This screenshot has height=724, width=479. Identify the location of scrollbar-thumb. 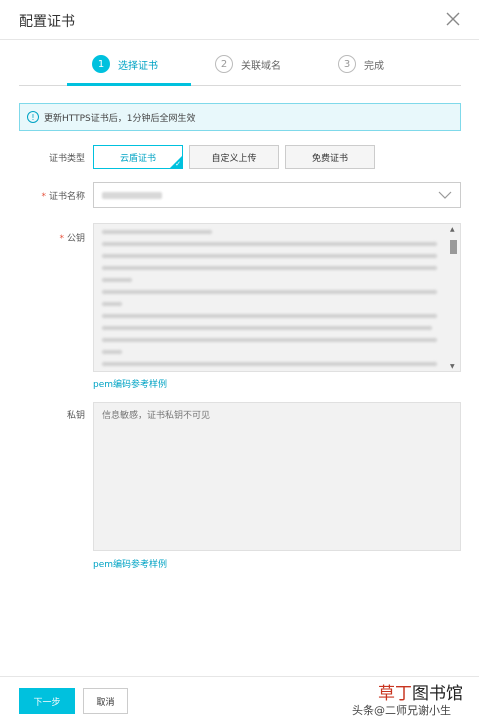
(453, 247).